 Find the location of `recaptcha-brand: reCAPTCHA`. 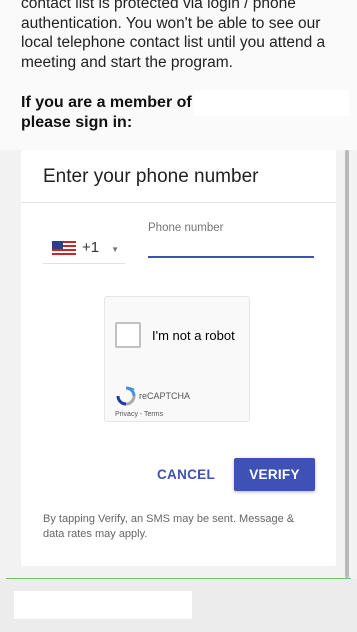

recaptcha-brand: reCAPTCHA is located at coordinates (165, 396).